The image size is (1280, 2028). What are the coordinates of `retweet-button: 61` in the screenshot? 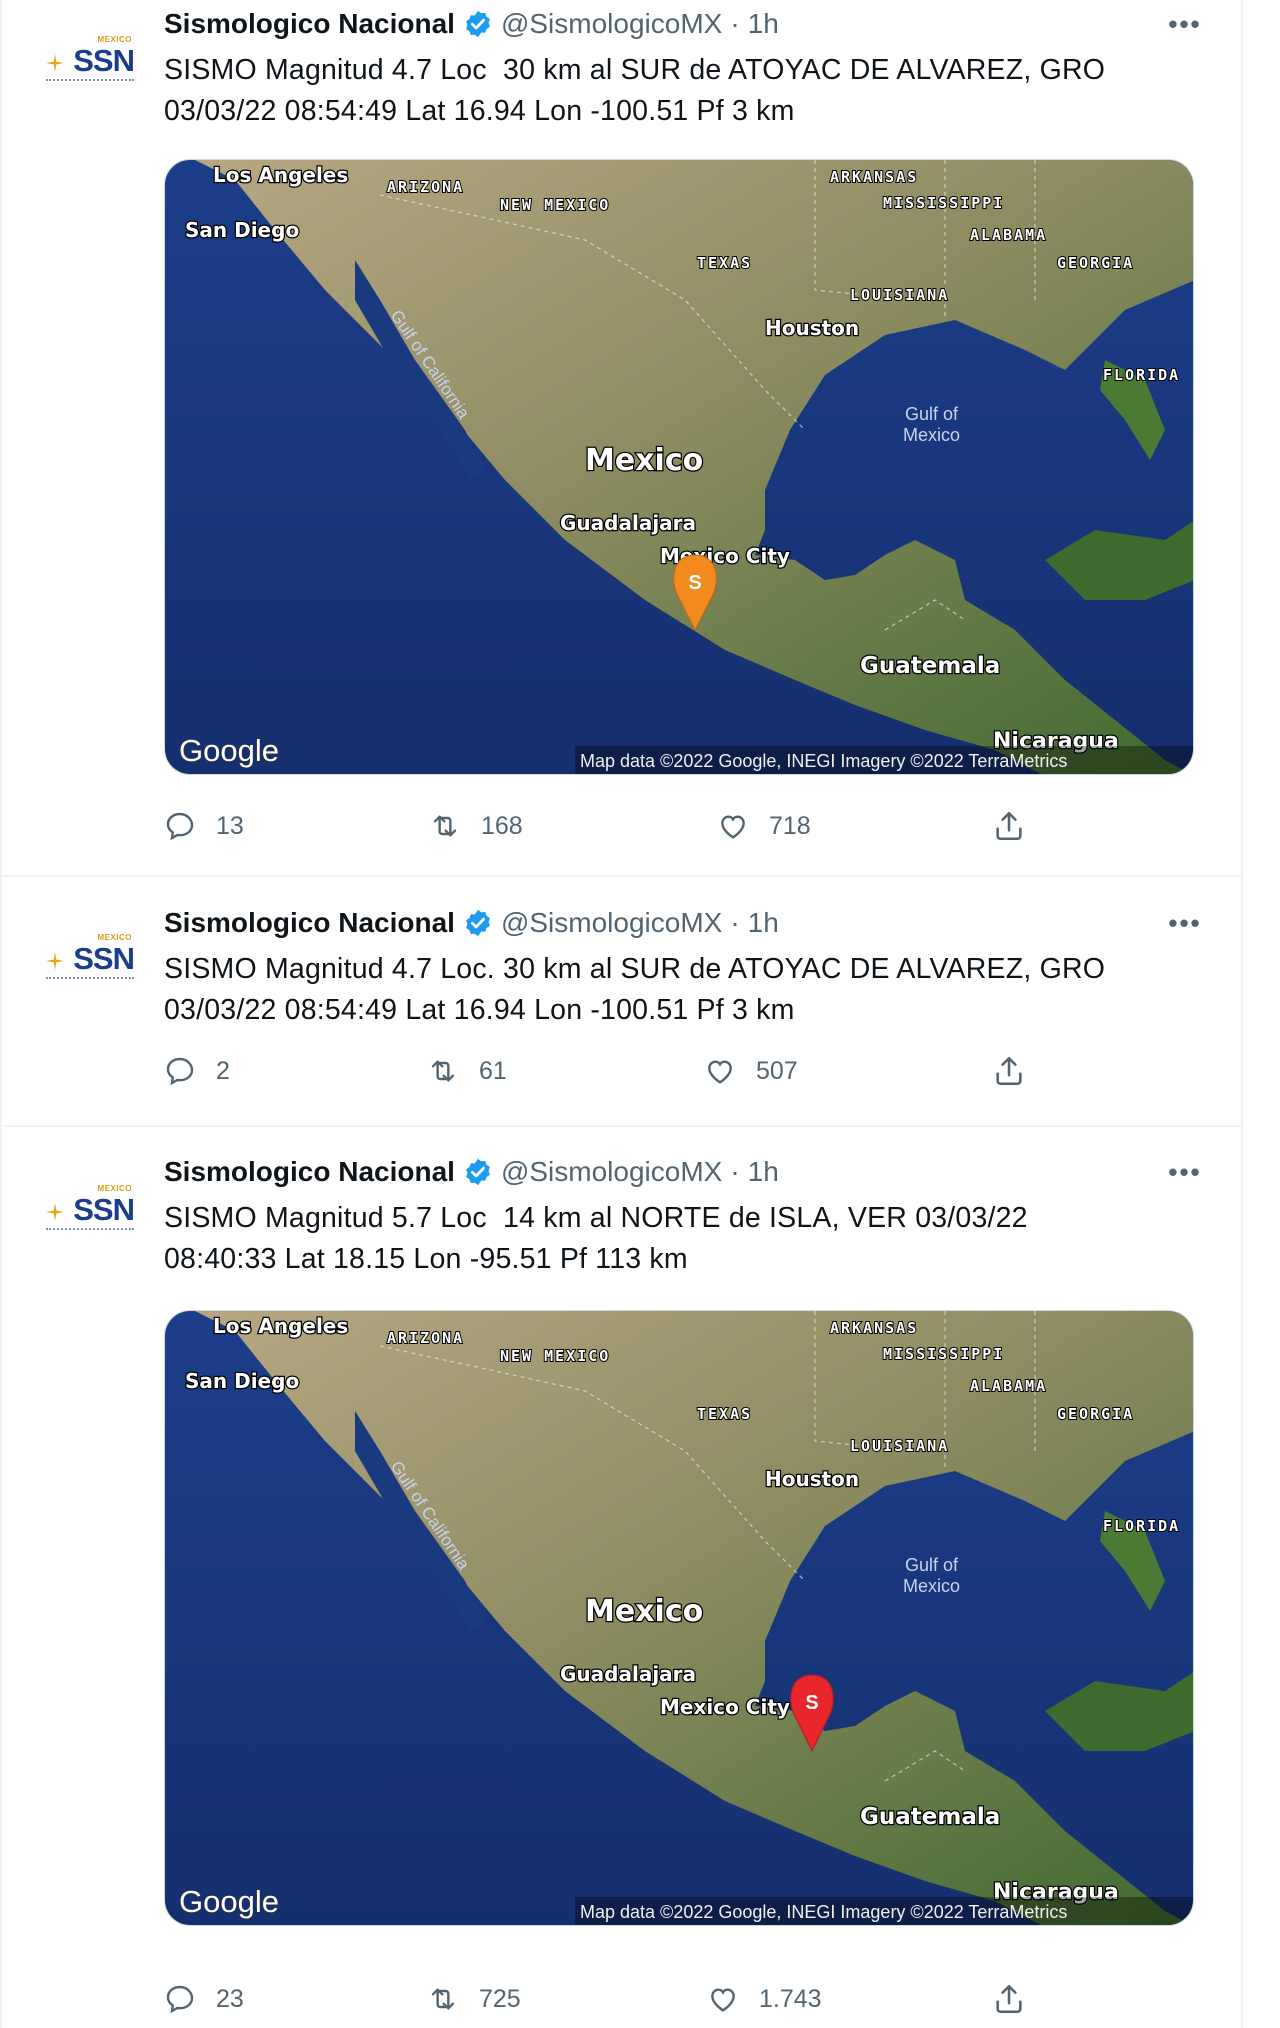 It's located at (467, 1071).